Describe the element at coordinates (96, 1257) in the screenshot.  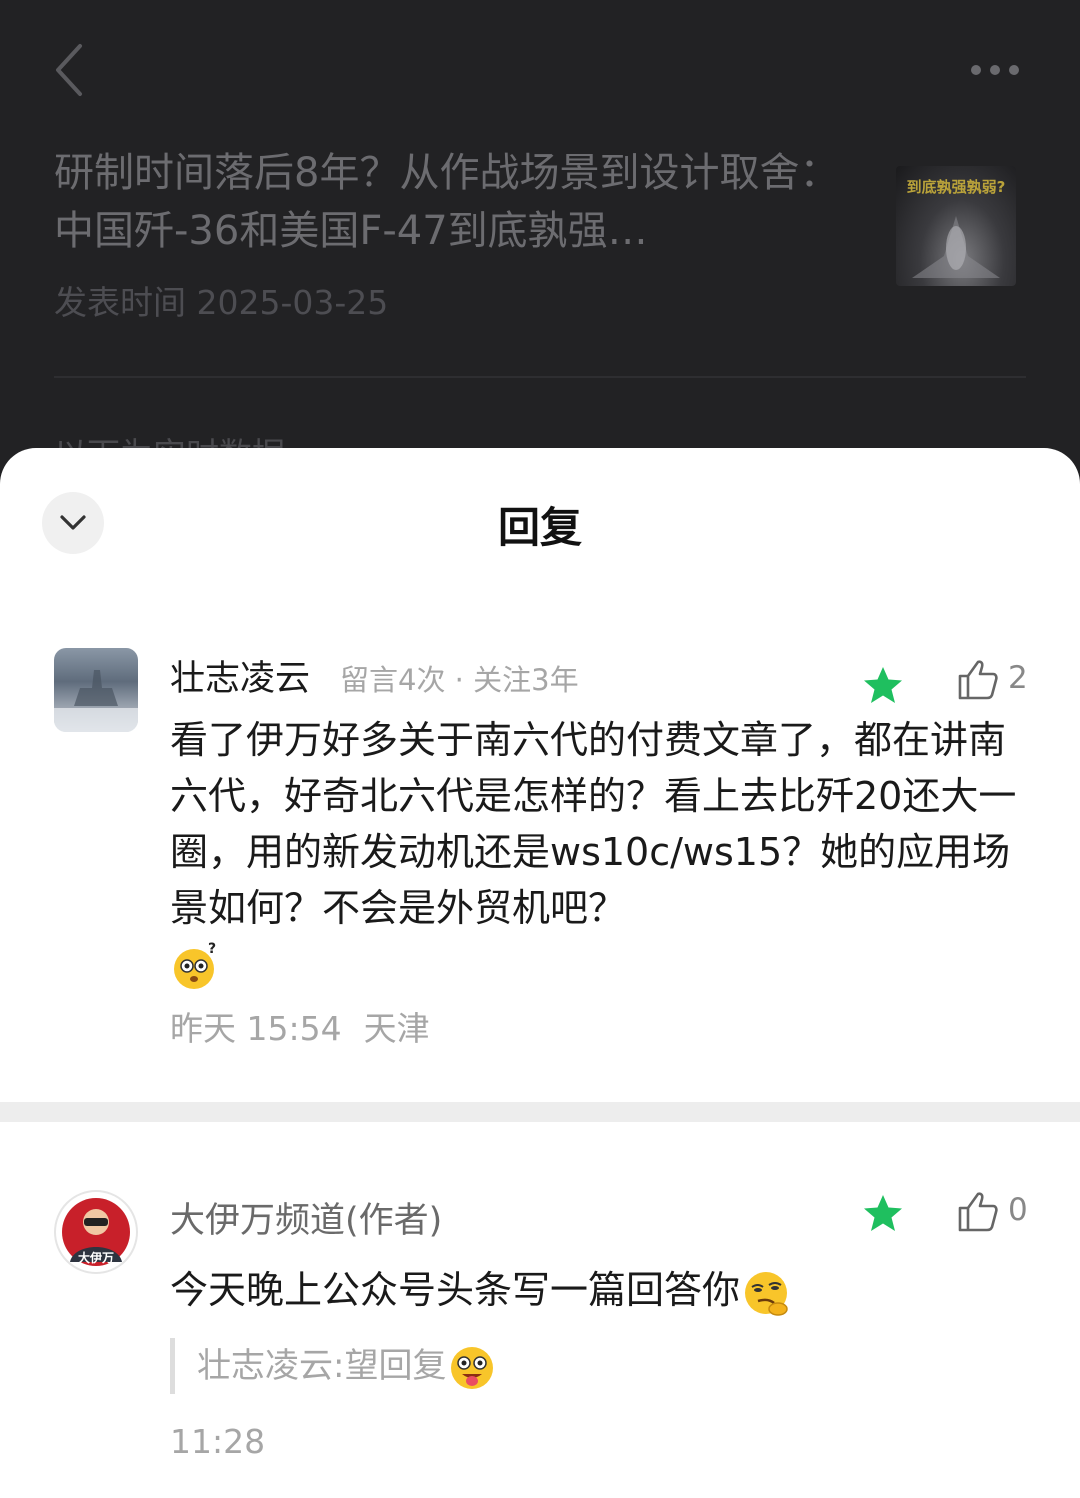
I see `avatar-caption: 大伊万` at that location.